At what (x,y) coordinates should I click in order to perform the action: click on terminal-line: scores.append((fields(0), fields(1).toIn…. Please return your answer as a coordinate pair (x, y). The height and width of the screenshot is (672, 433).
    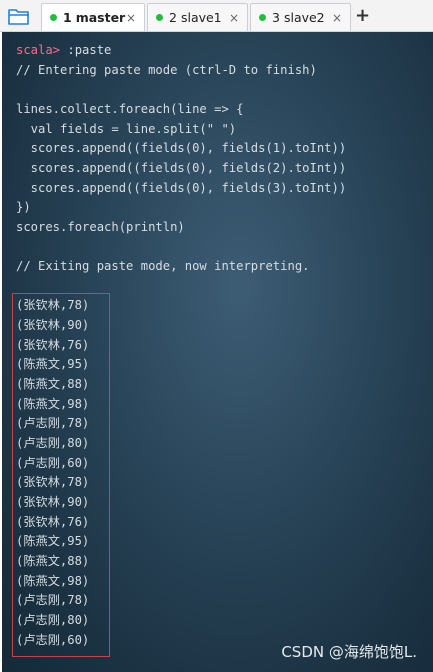
    Looking at the image, I should click on (181, 148).